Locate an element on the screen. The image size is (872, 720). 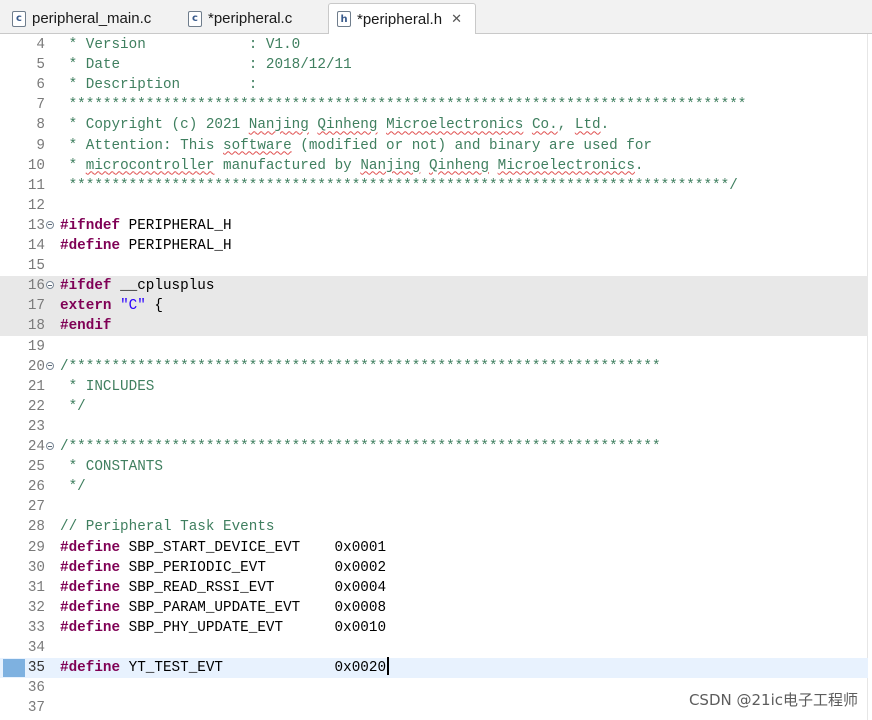
line-number: 30 is located at coordinates (36, 567).